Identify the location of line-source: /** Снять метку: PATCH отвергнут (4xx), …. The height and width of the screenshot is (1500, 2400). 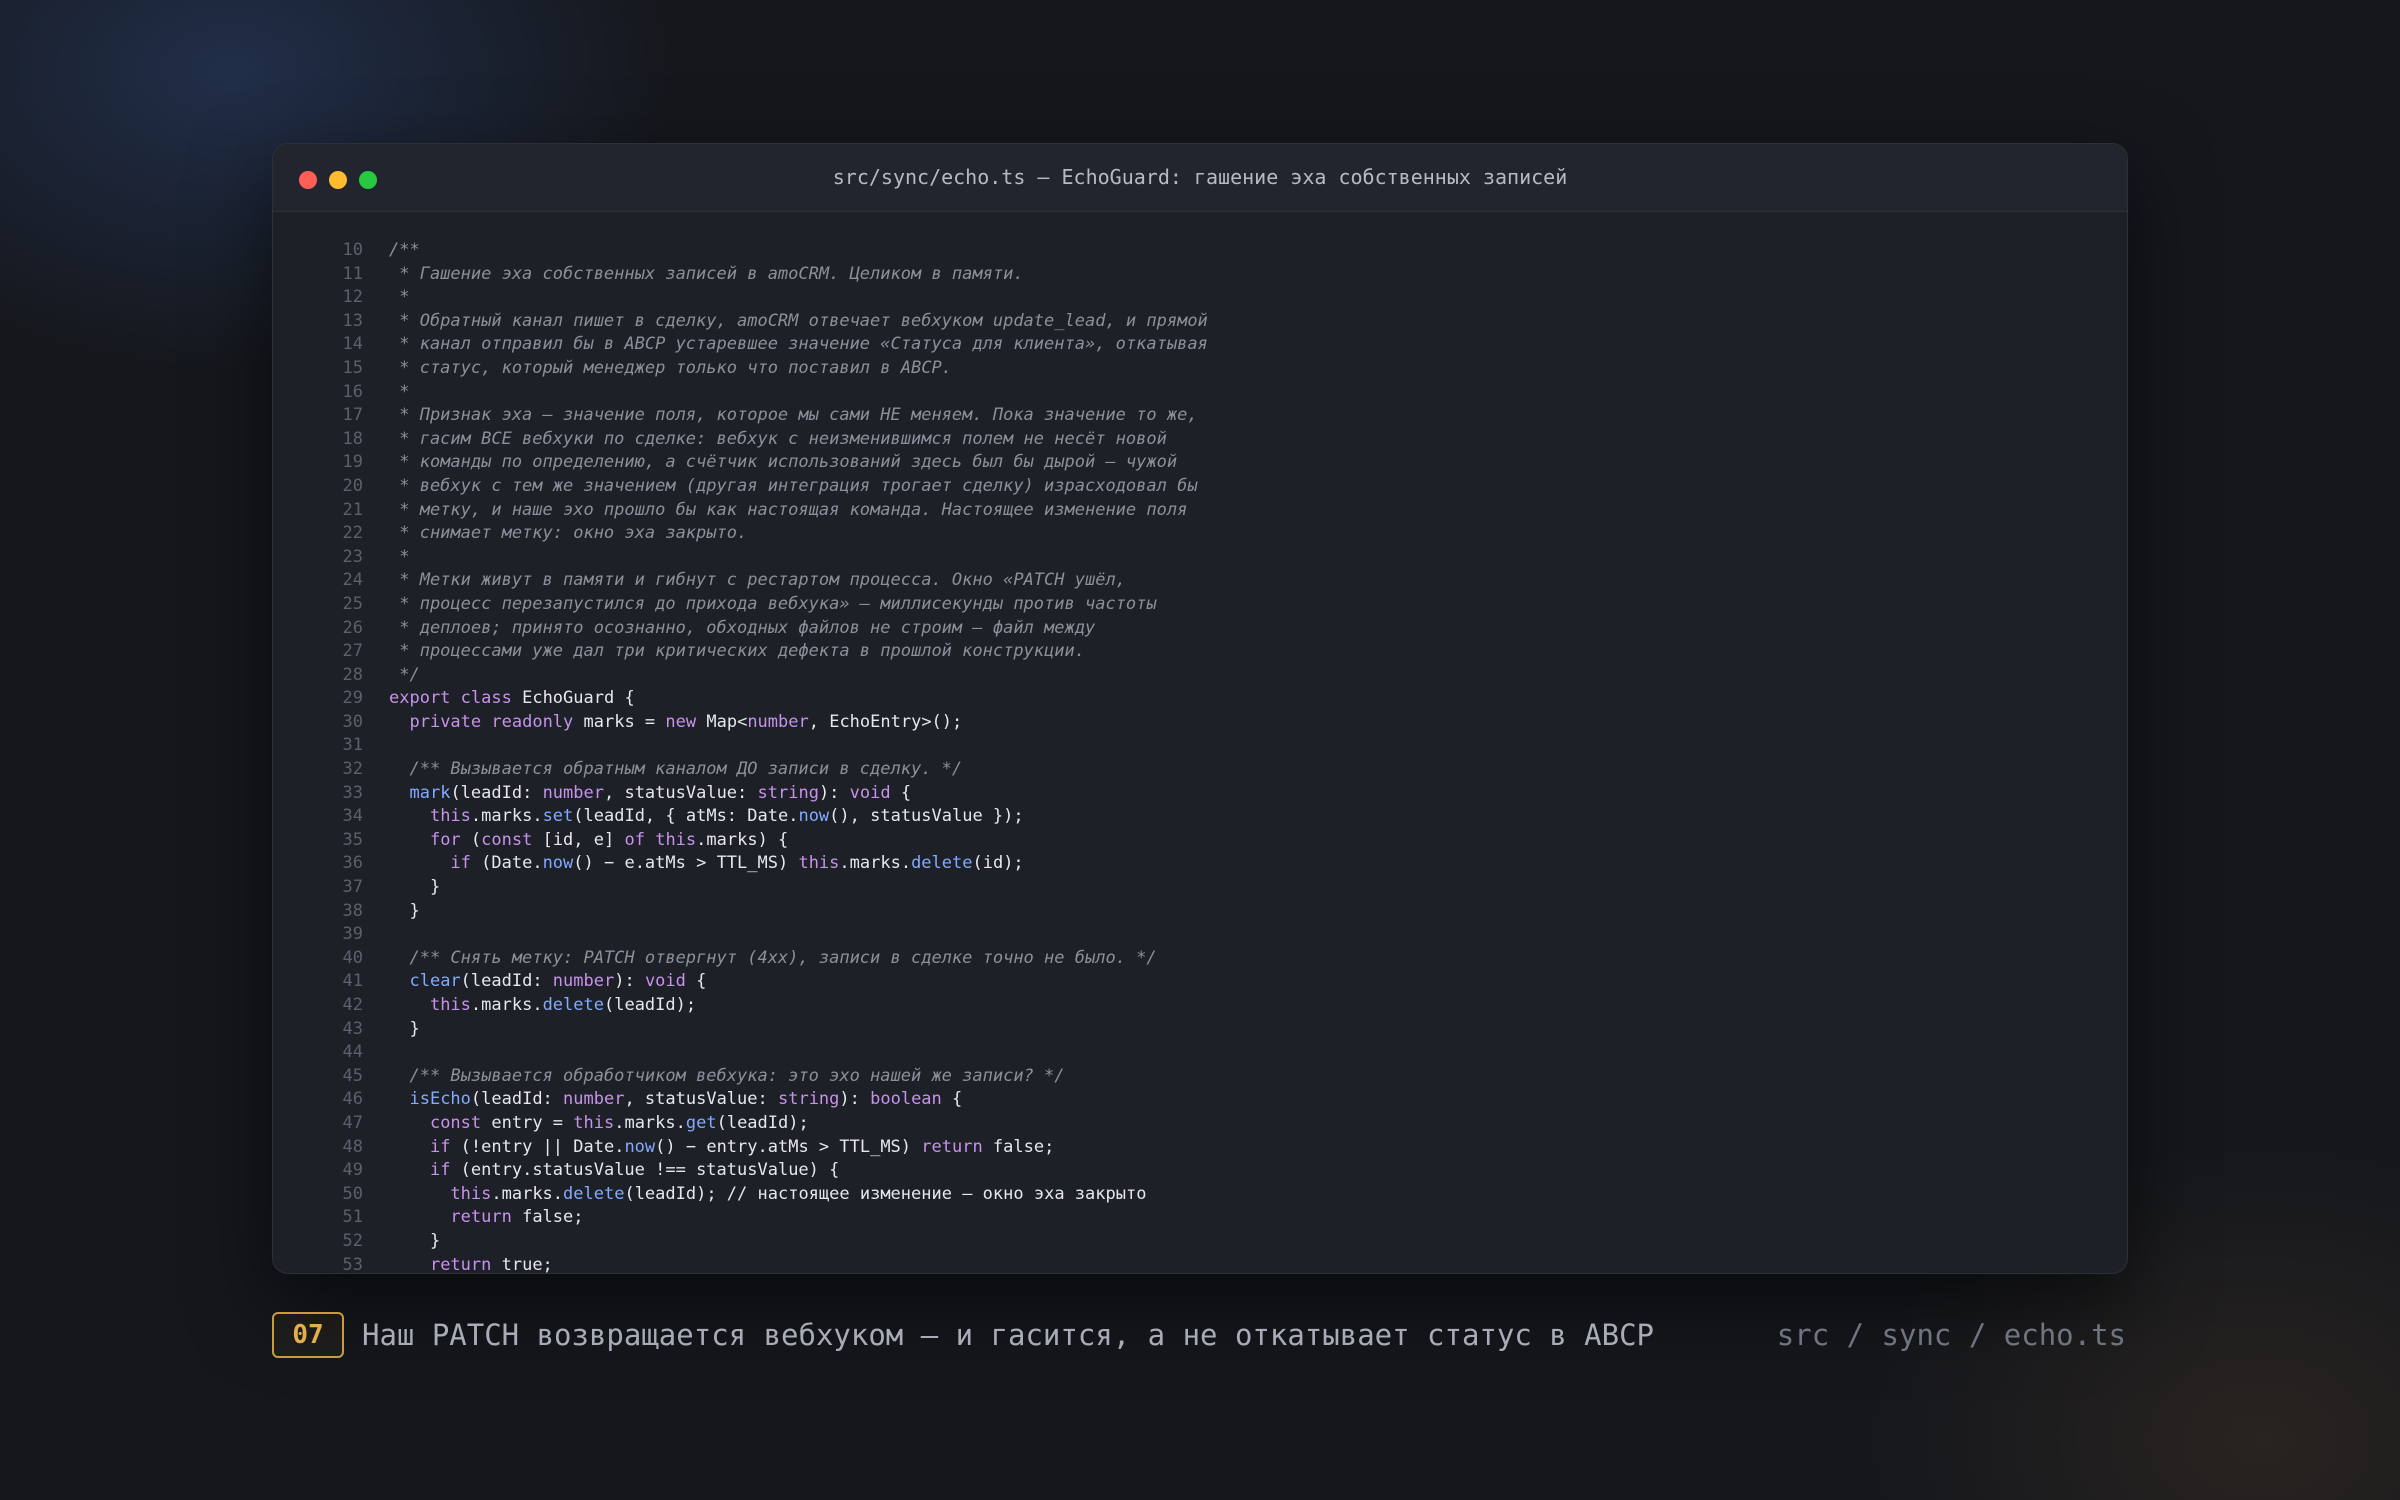
(759, 959).